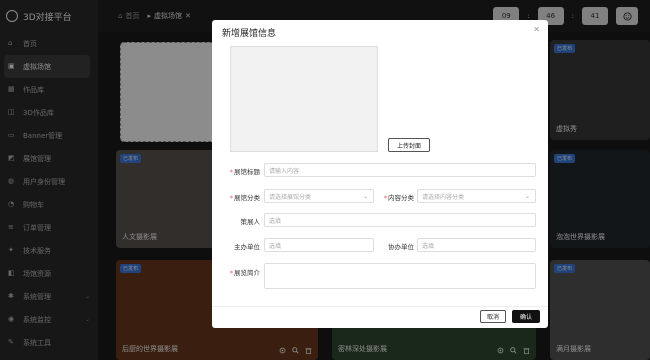  I want to click on name-label: *展馆标题, so click(244, 172).